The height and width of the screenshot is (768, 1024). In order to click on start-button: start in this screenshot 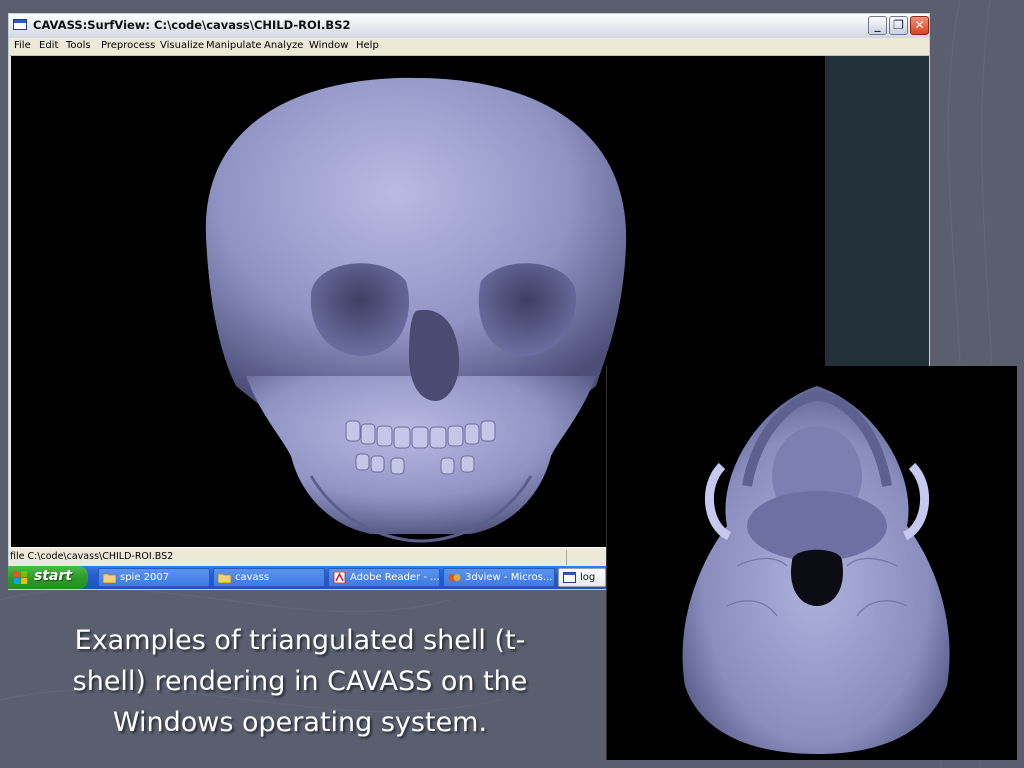, I will do `click(48, 577)`.